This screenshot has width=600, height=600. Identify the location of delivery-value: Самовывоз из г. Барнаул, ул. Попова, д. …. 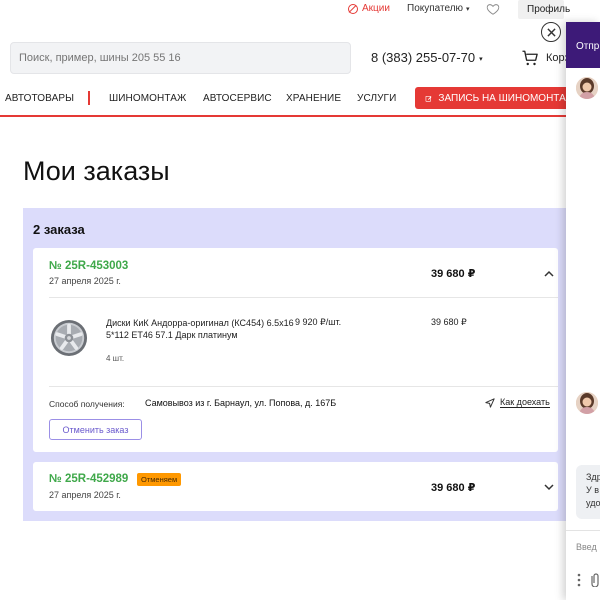
(241, 403).